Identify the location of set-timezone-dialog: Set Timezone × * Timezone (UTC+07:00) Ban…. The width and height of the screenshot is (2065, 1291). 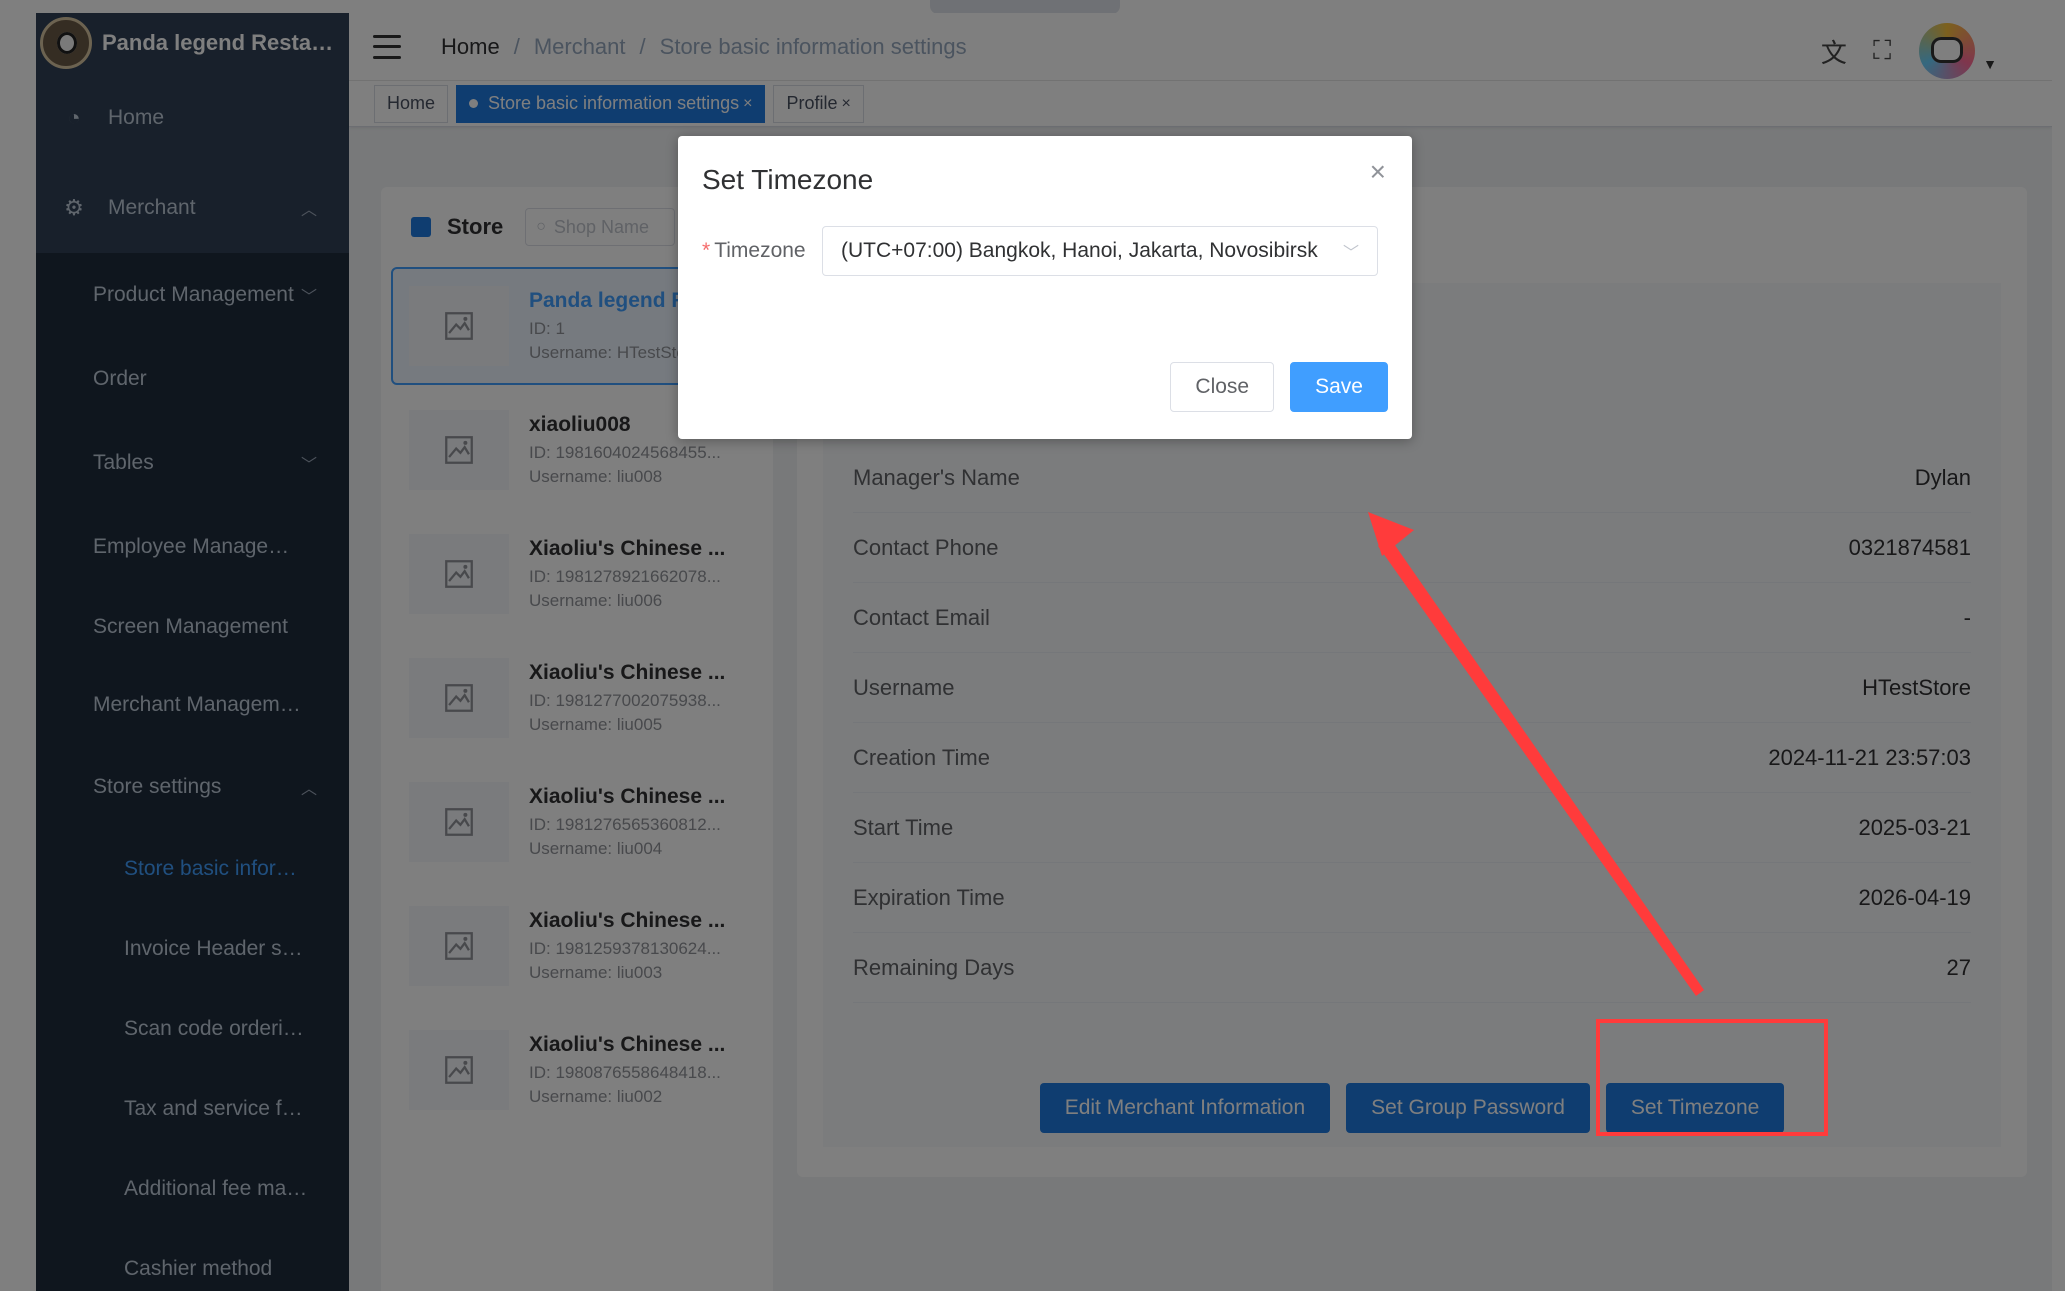
(1045, 287).